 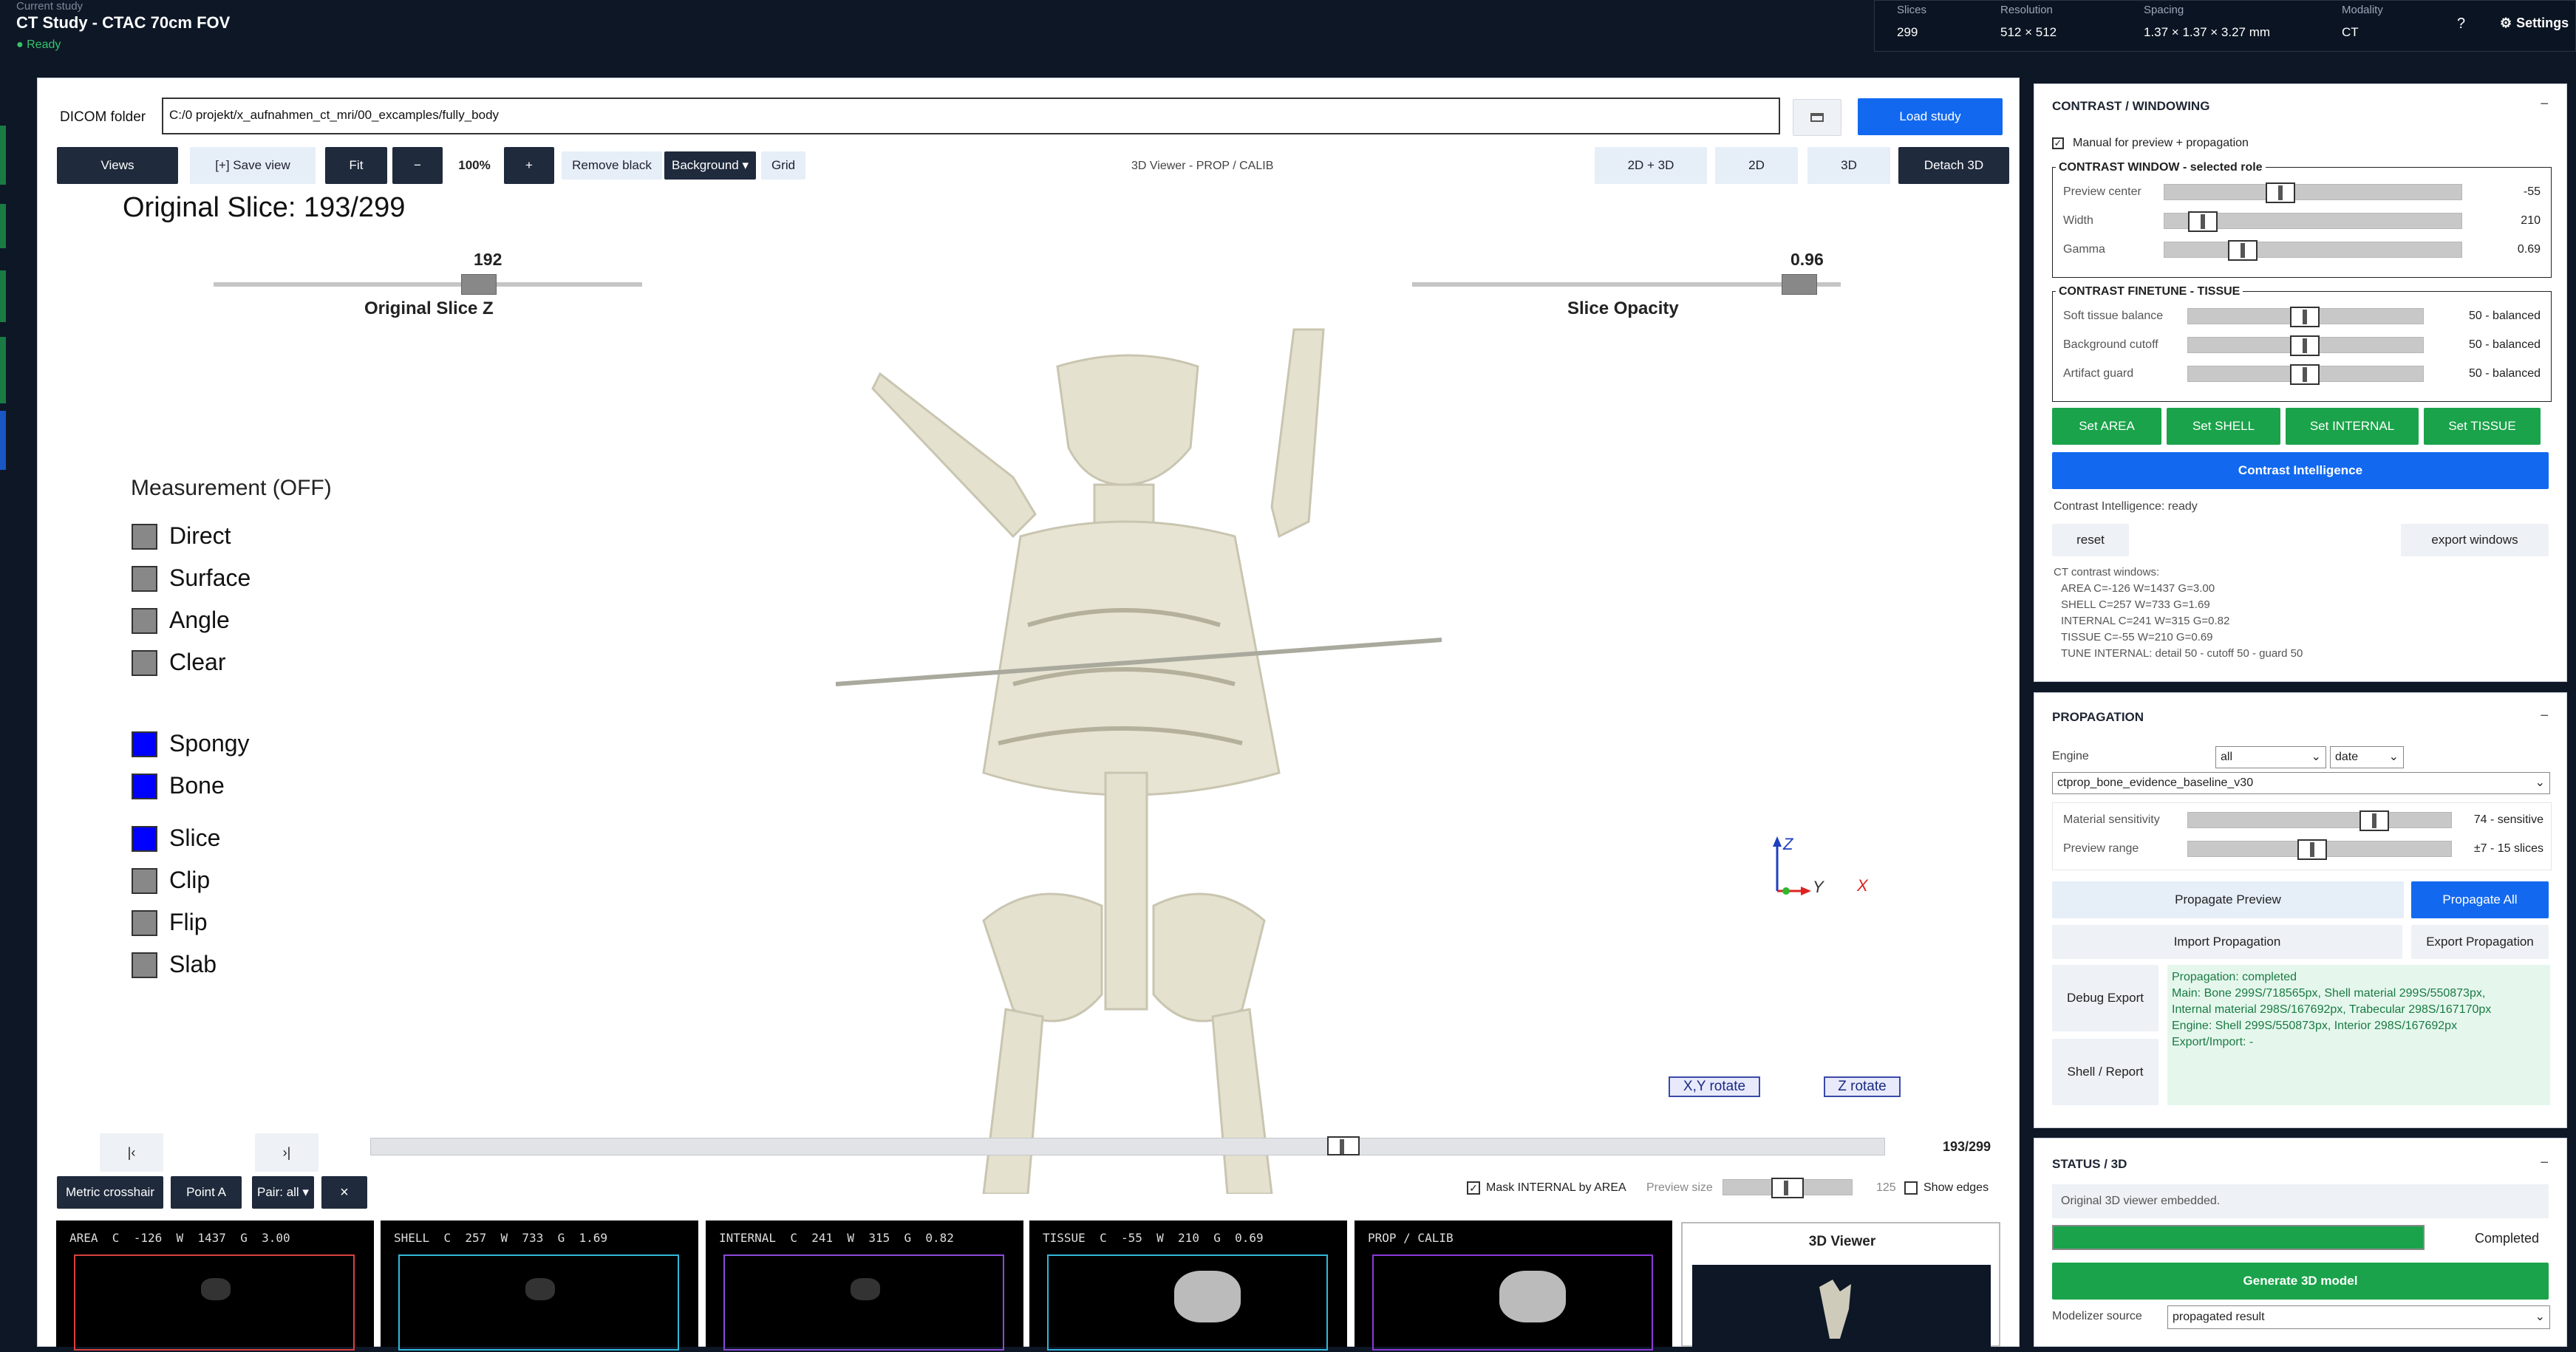 What do you see at coordinates (286, 1152) in the screenshot?
I see `last-slice-button: ›|` at bounding box center [286, 1152].